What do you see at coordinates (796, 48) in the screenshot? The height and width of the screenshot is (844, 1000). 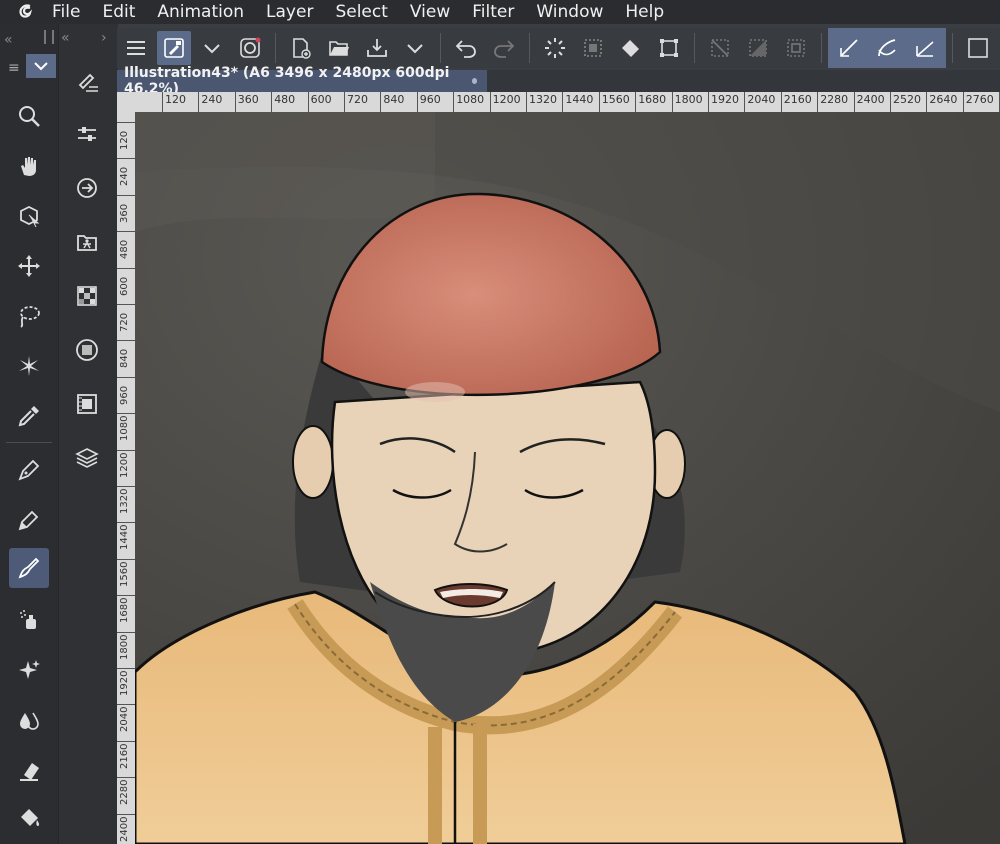 I see `expand-icon` at bounding box center [796, 48].